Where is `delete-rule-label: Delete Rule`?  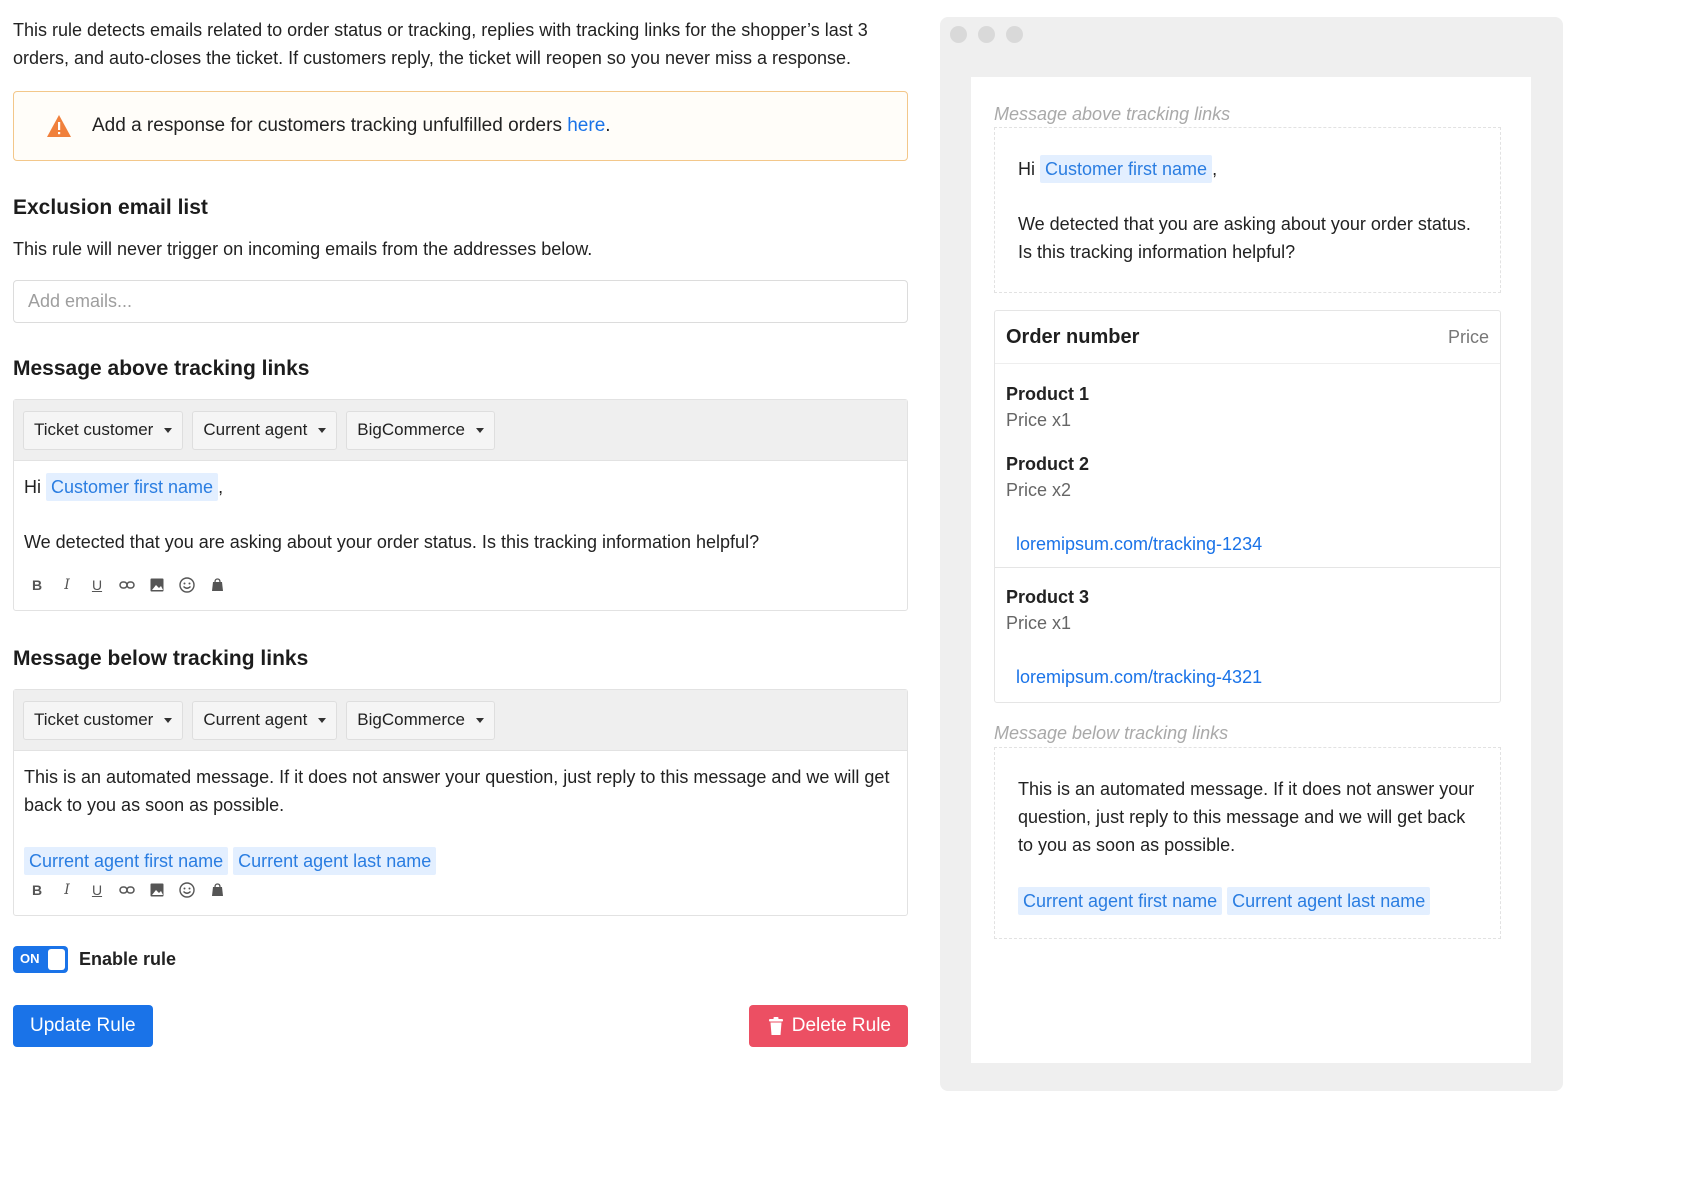
delete-rule-label: Delete Rule is located at coordinates (841, 1025).